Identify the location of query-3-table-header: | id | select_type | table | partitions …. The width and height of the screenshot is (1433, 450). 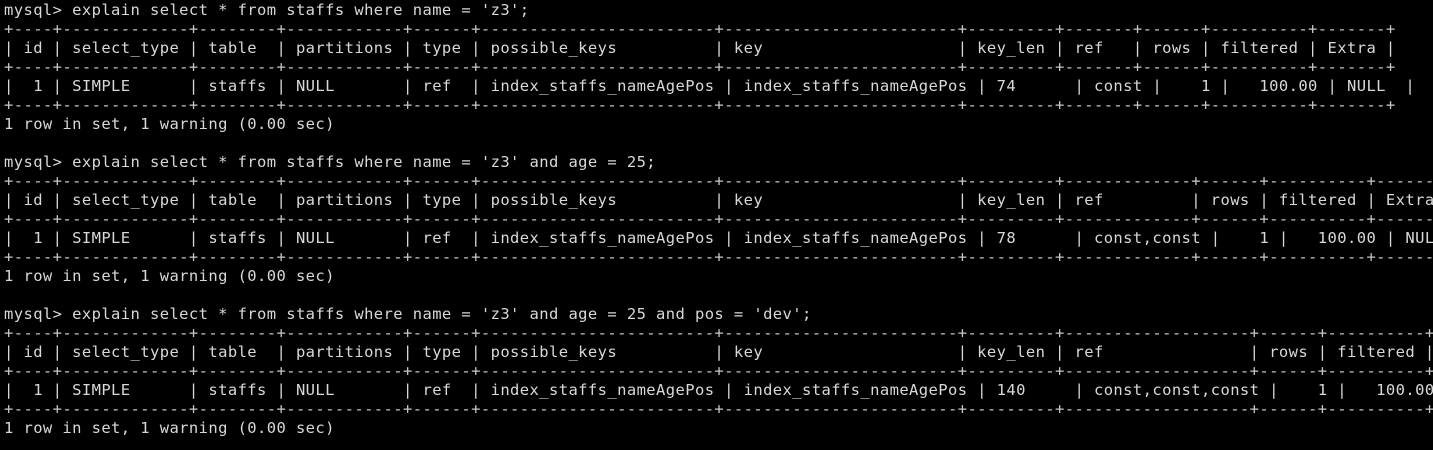
(718, 352).